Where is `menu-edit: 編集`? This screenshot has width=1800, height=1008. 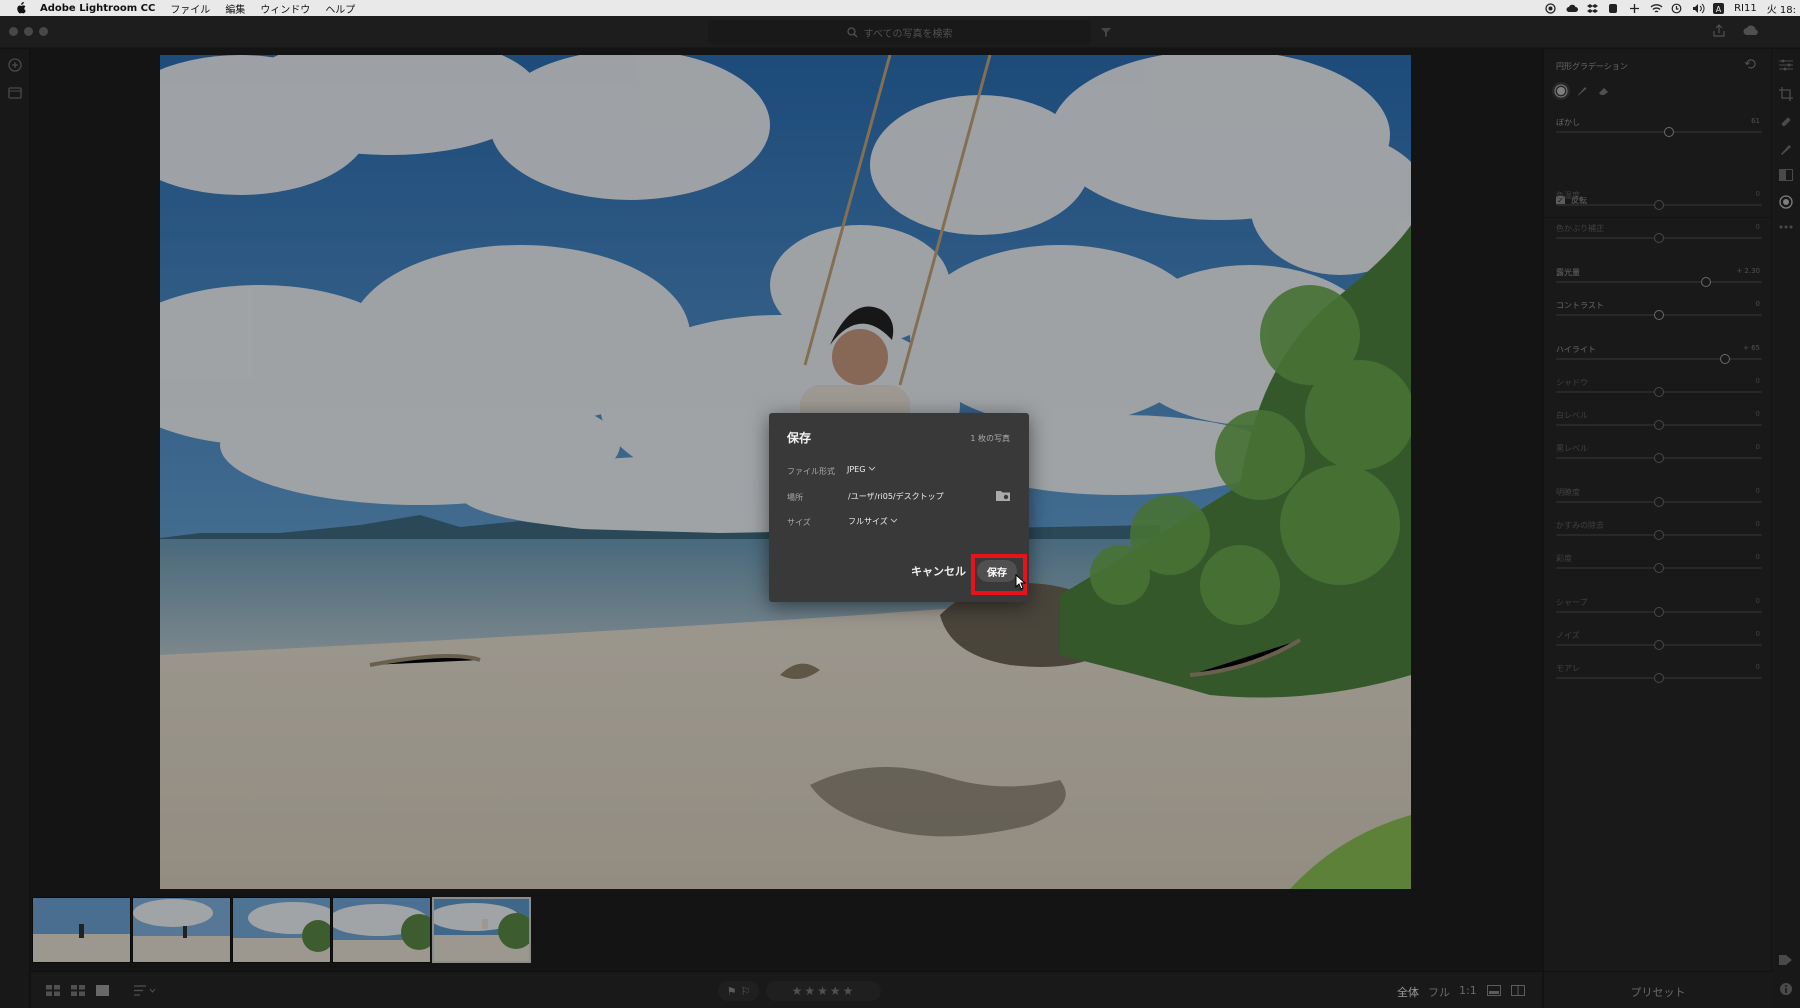
menu-edit: 編集 is located at coordinates (235, 8).